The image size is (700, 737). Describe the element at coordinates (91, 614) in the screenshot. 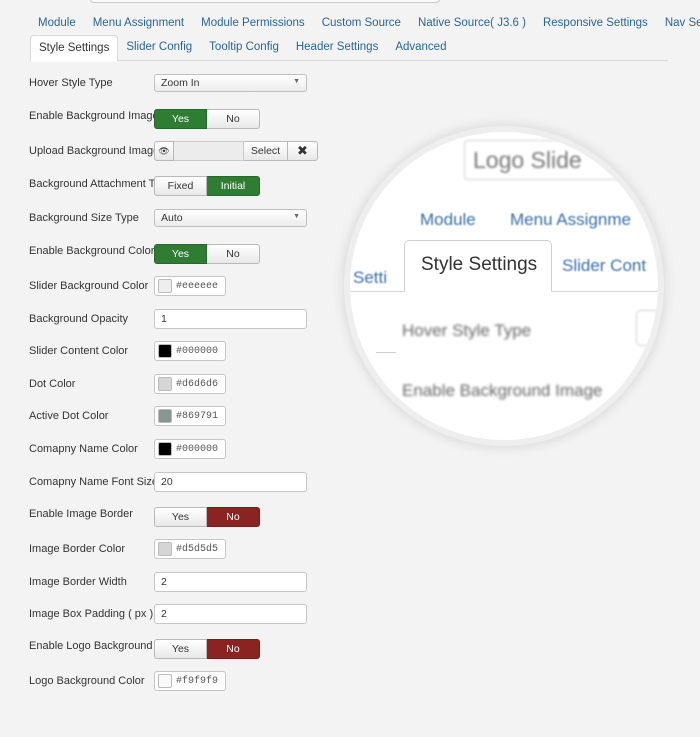

I see `image-box-padding-label: Image Box Padding ( px )` at that location.